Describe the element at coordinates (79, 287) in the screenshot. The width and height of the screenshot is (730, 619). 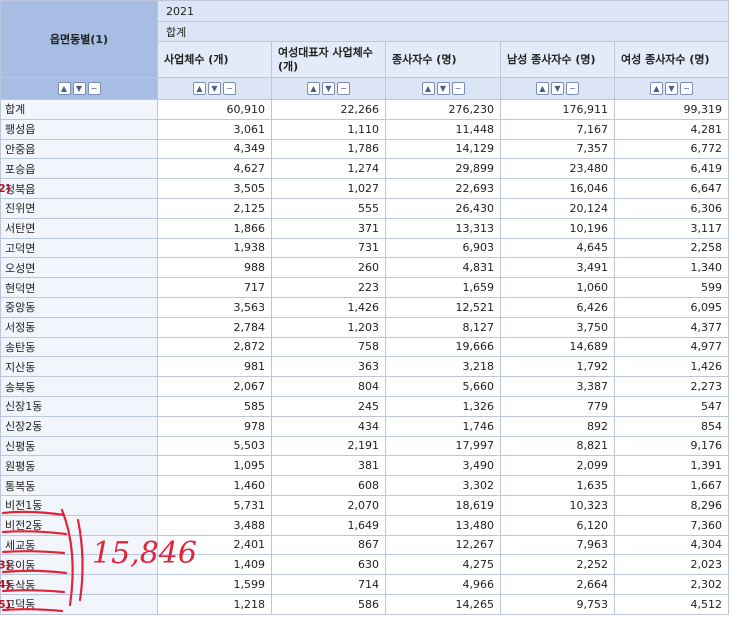
I see `row-label: 현덕면` at that location.